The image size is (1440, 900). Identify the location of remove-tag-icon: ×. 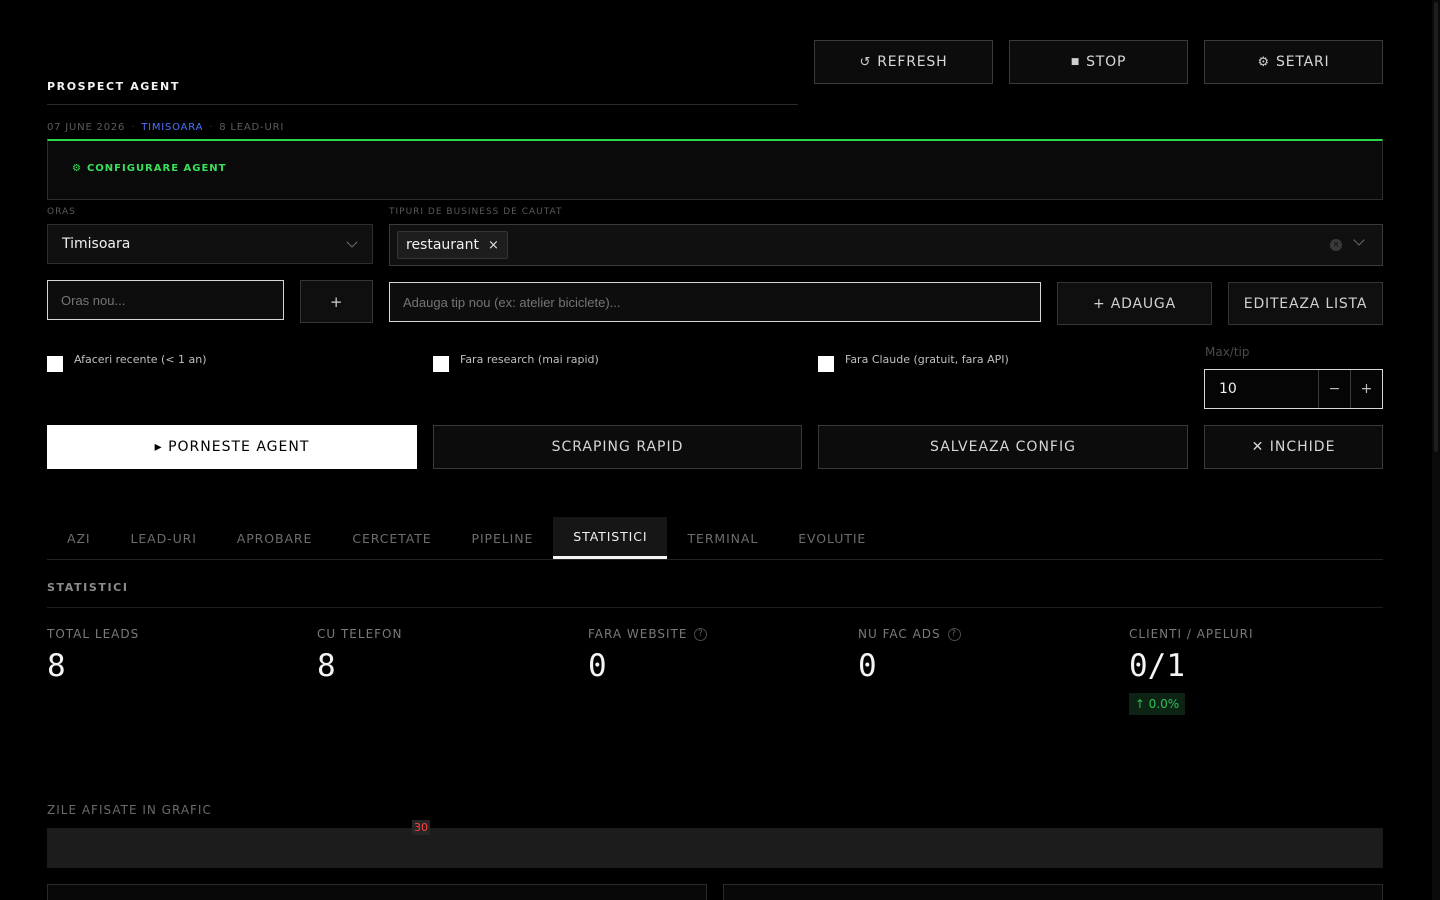
(493, 245).